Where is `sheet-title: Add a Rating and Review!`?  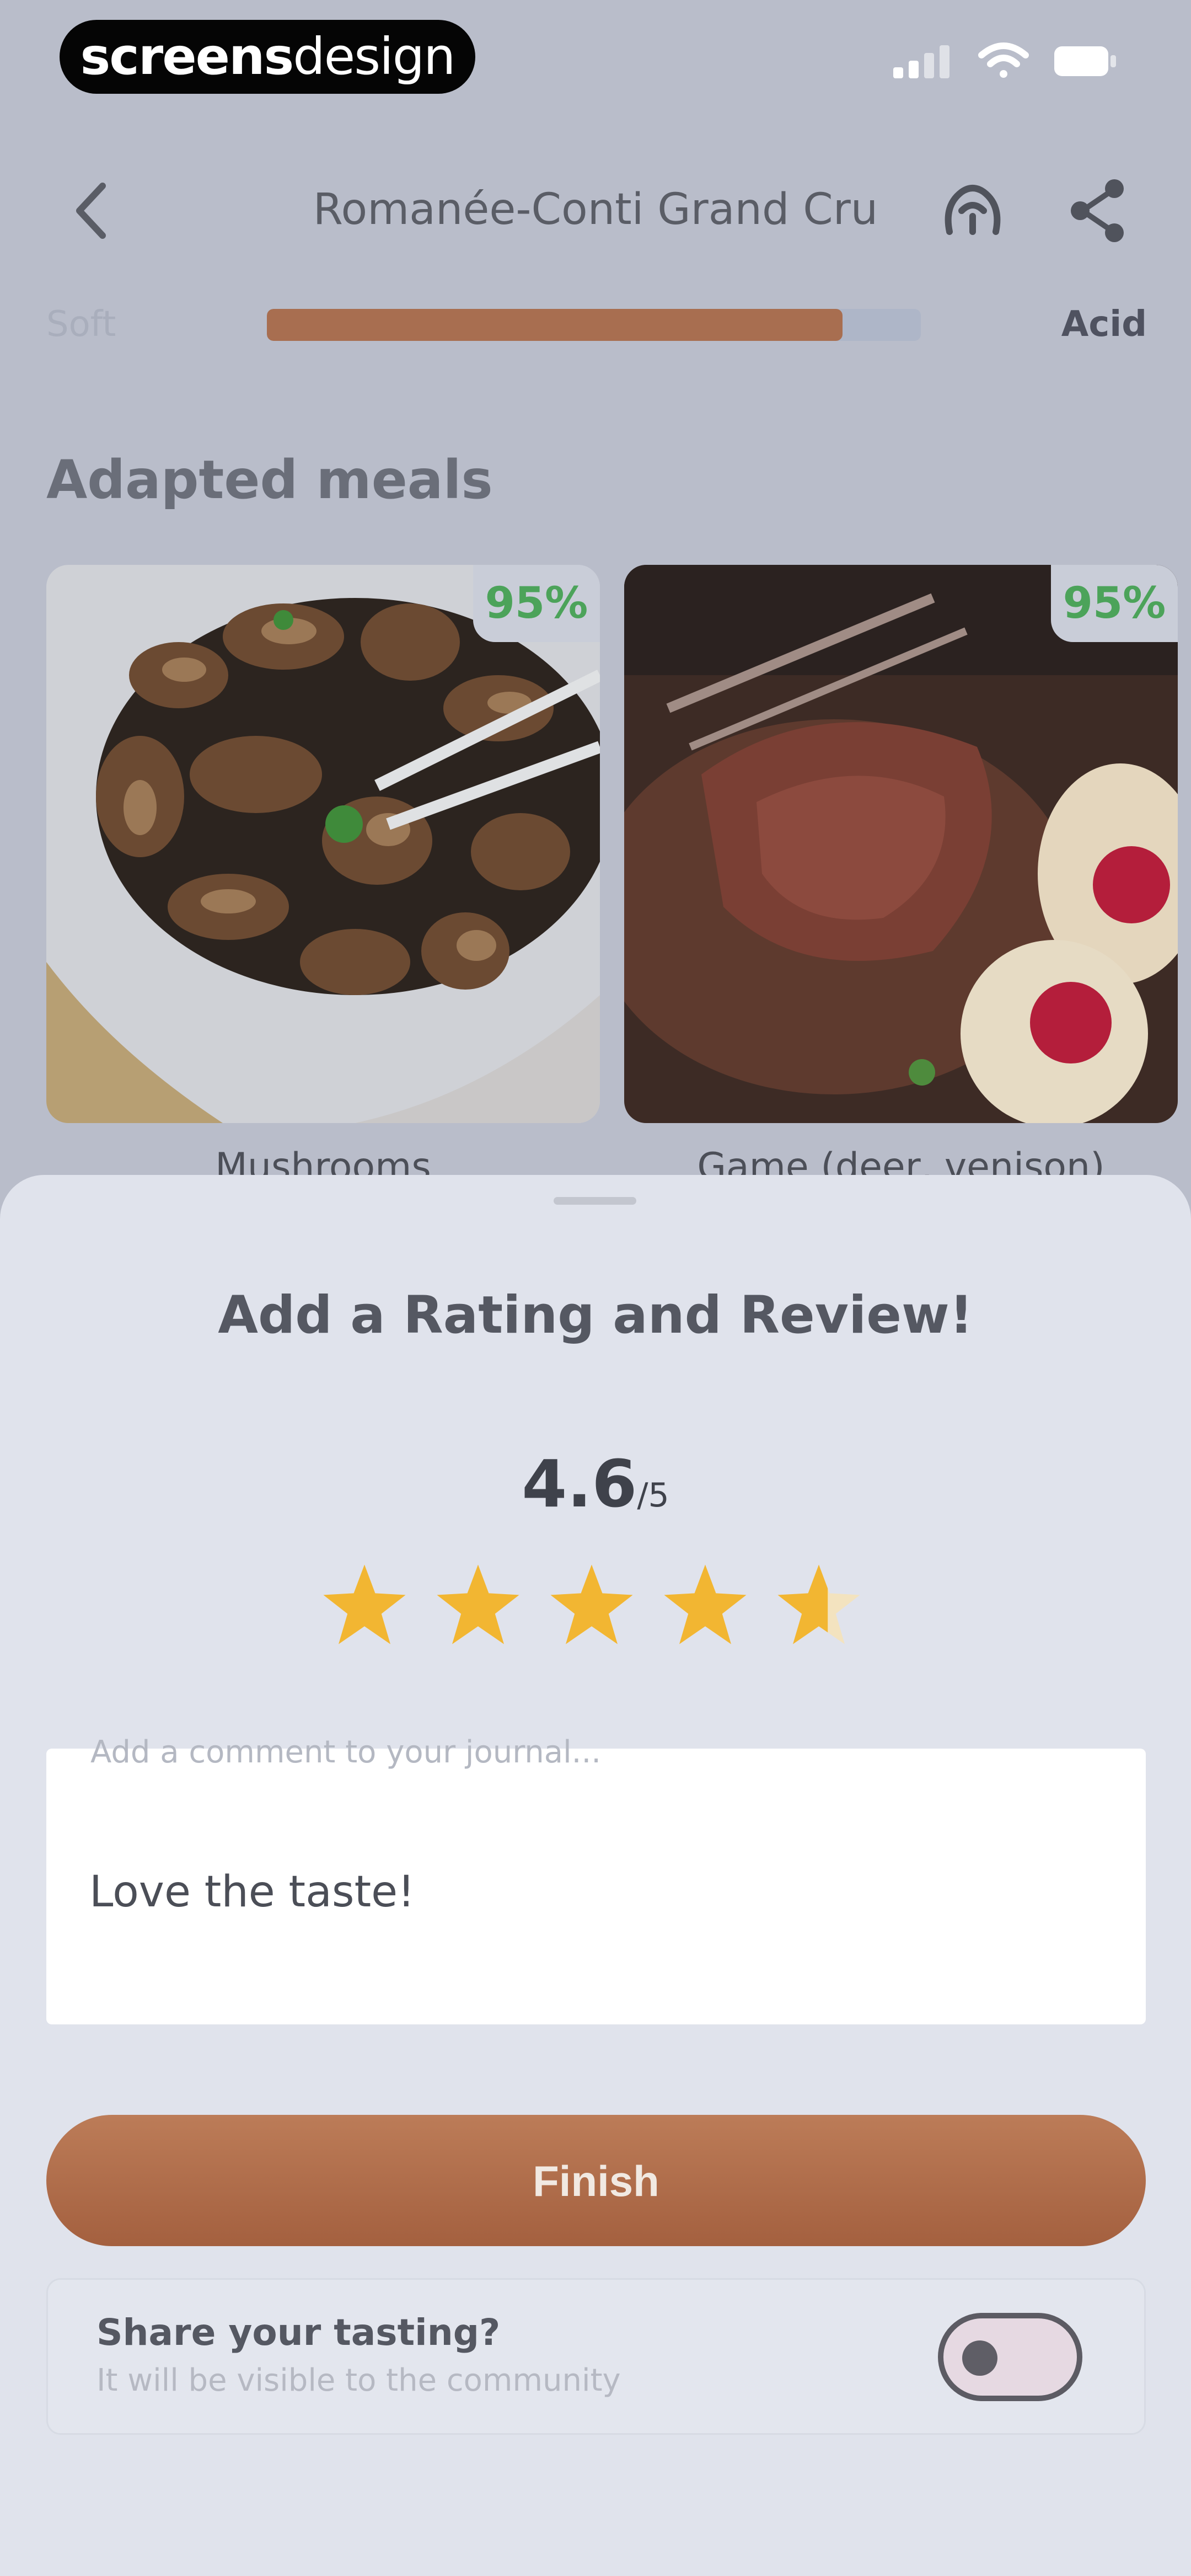 sheet-title: Add a Rating and Review! is located at coordinates (595, 1315).